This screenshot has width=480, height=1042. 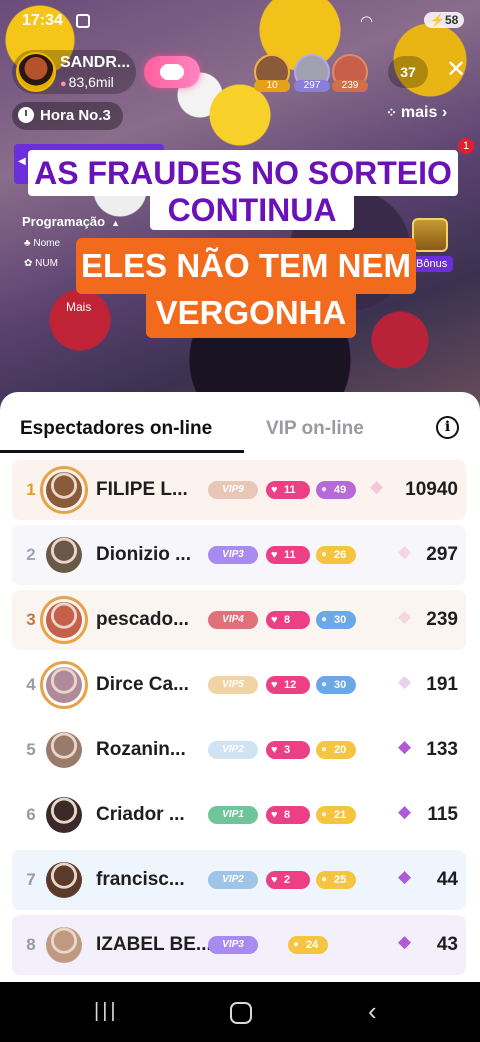 What do you see at coordinates (272, 86) in the screenshot?
I see `top-viewer-badge-1: 10` at bounding box center [272, 86].